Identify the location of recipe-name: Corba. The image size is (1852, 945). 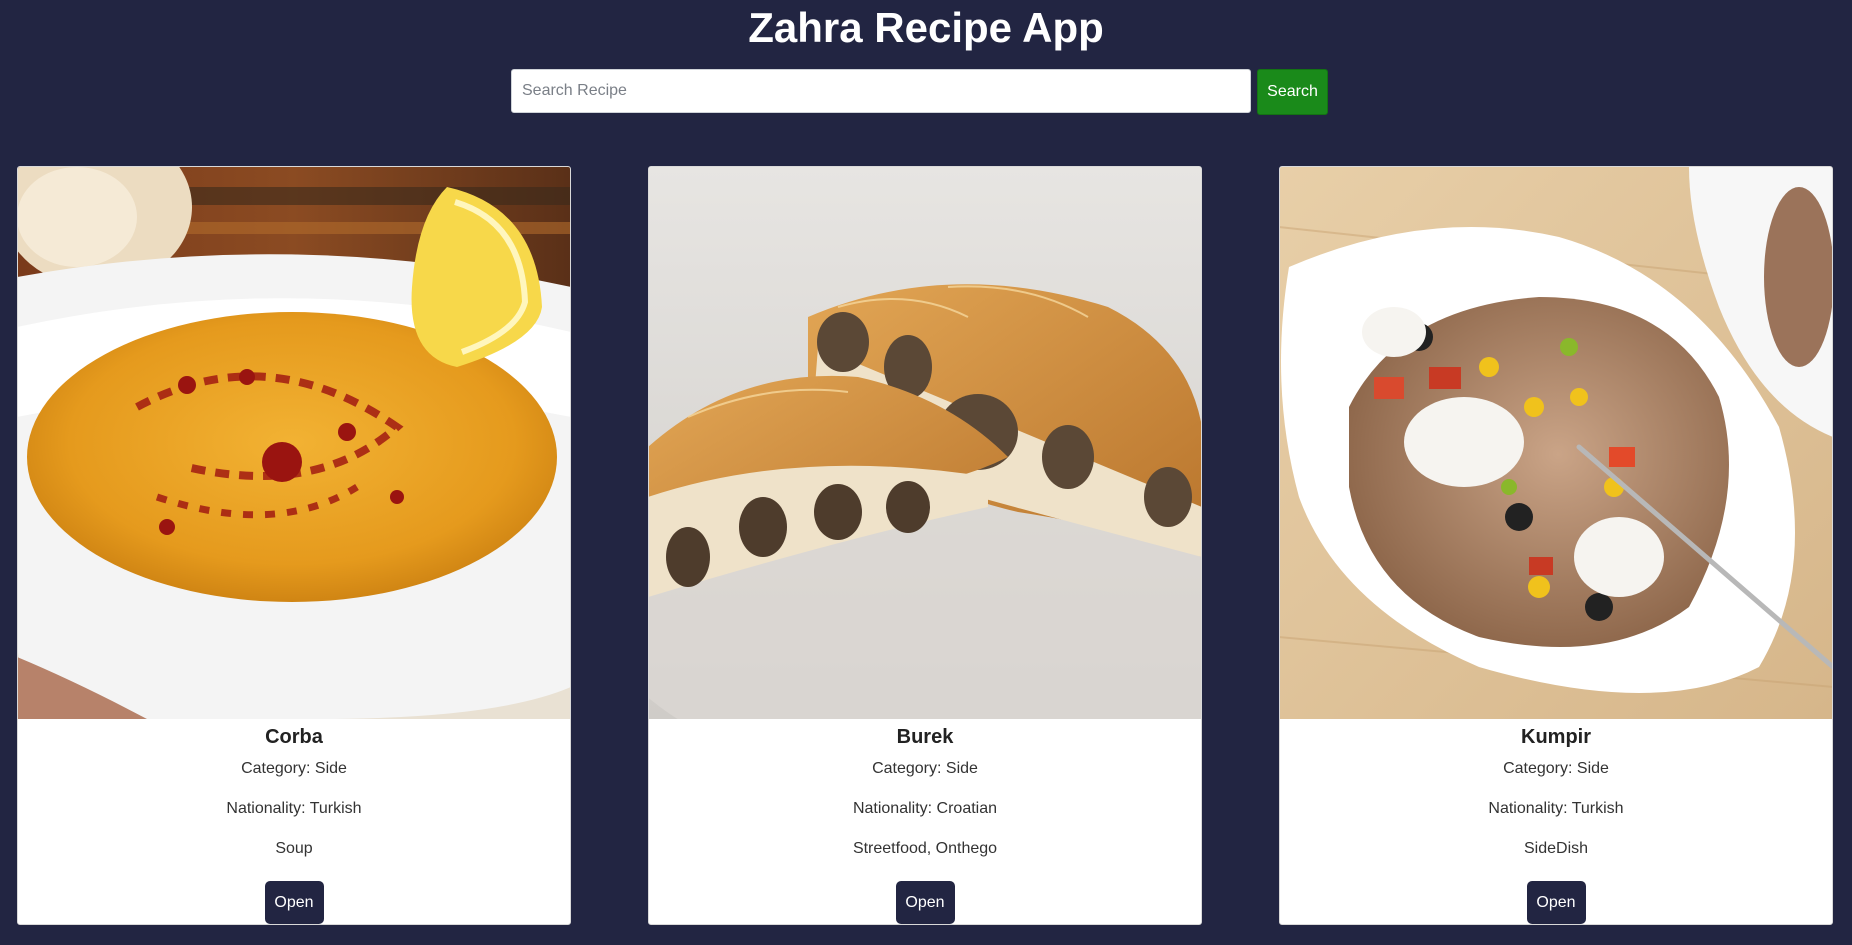
(294, 737).